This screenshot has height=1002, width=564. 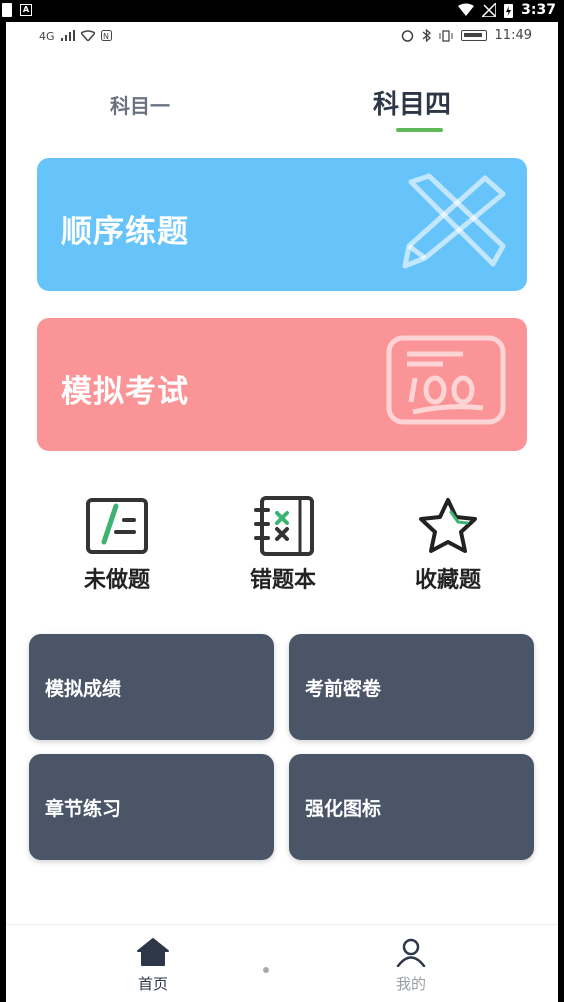 I want to click on vibrate-icon, so click(x=446, y=35).